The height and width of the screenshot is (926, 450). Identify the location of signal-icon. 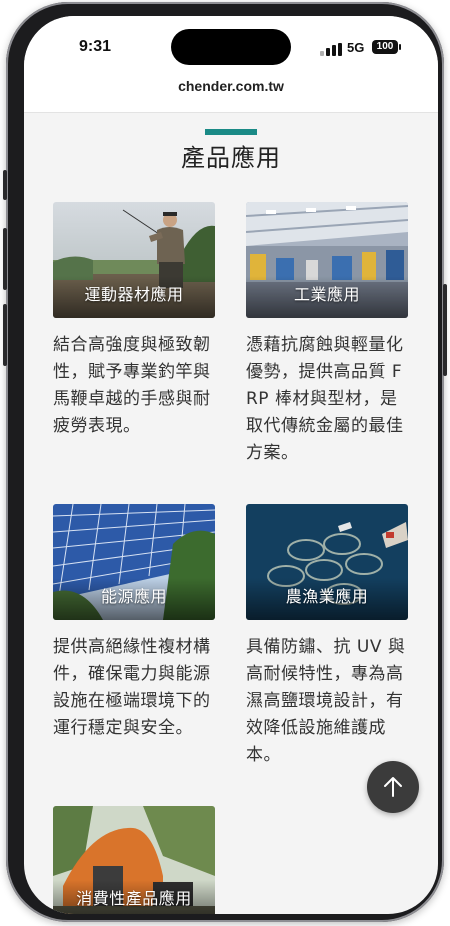
(331, 49).